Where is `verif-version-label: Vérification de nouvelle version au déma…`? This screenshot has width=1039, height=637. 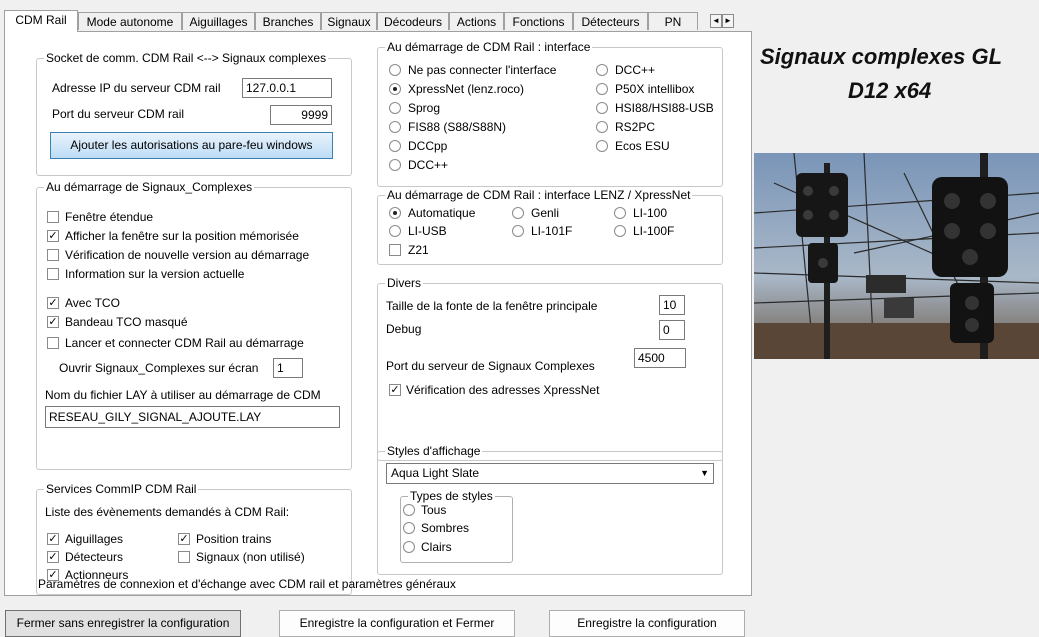
verif-version-label: Vérification de nouvelle version au déma… is located at coordinates (187, 255).